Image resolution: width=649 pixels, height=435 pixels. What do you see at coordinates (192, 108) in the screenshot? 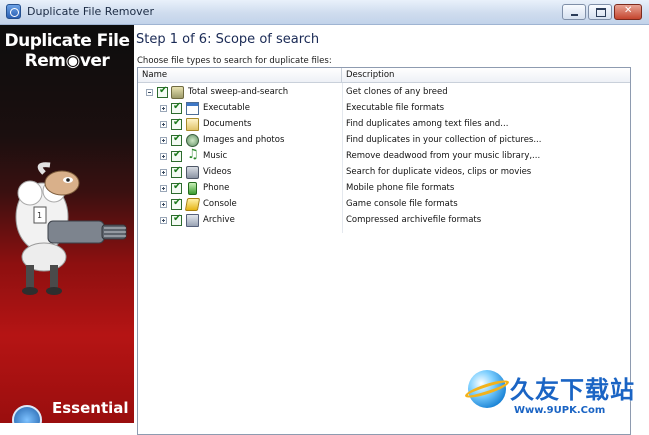
I see `executable-icon` at bounding box center [192, 108].